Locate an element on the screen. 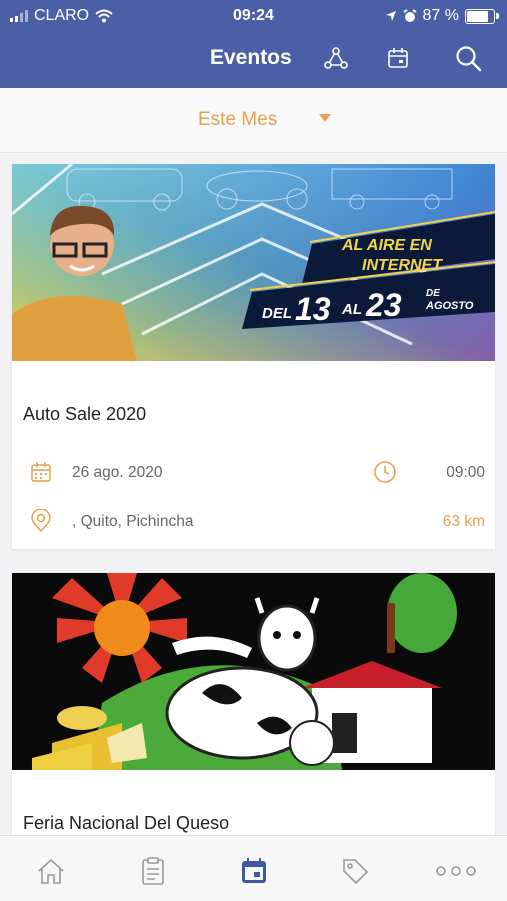  event-name: Feria Nacional Del Queso is located at coordinates (126, 823).